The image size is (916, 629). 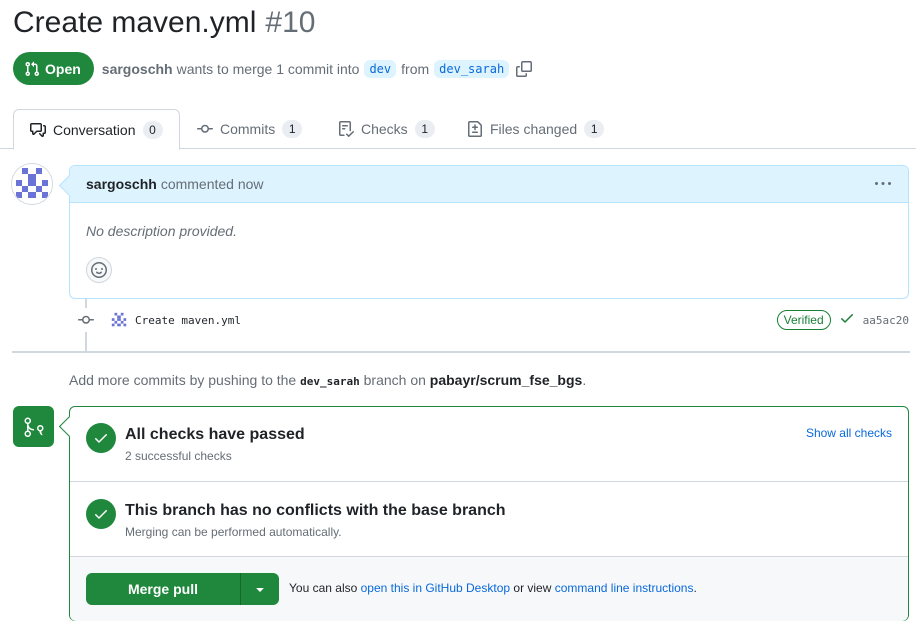 I want to click on file-diff-icon, so click(x=475, y=129).